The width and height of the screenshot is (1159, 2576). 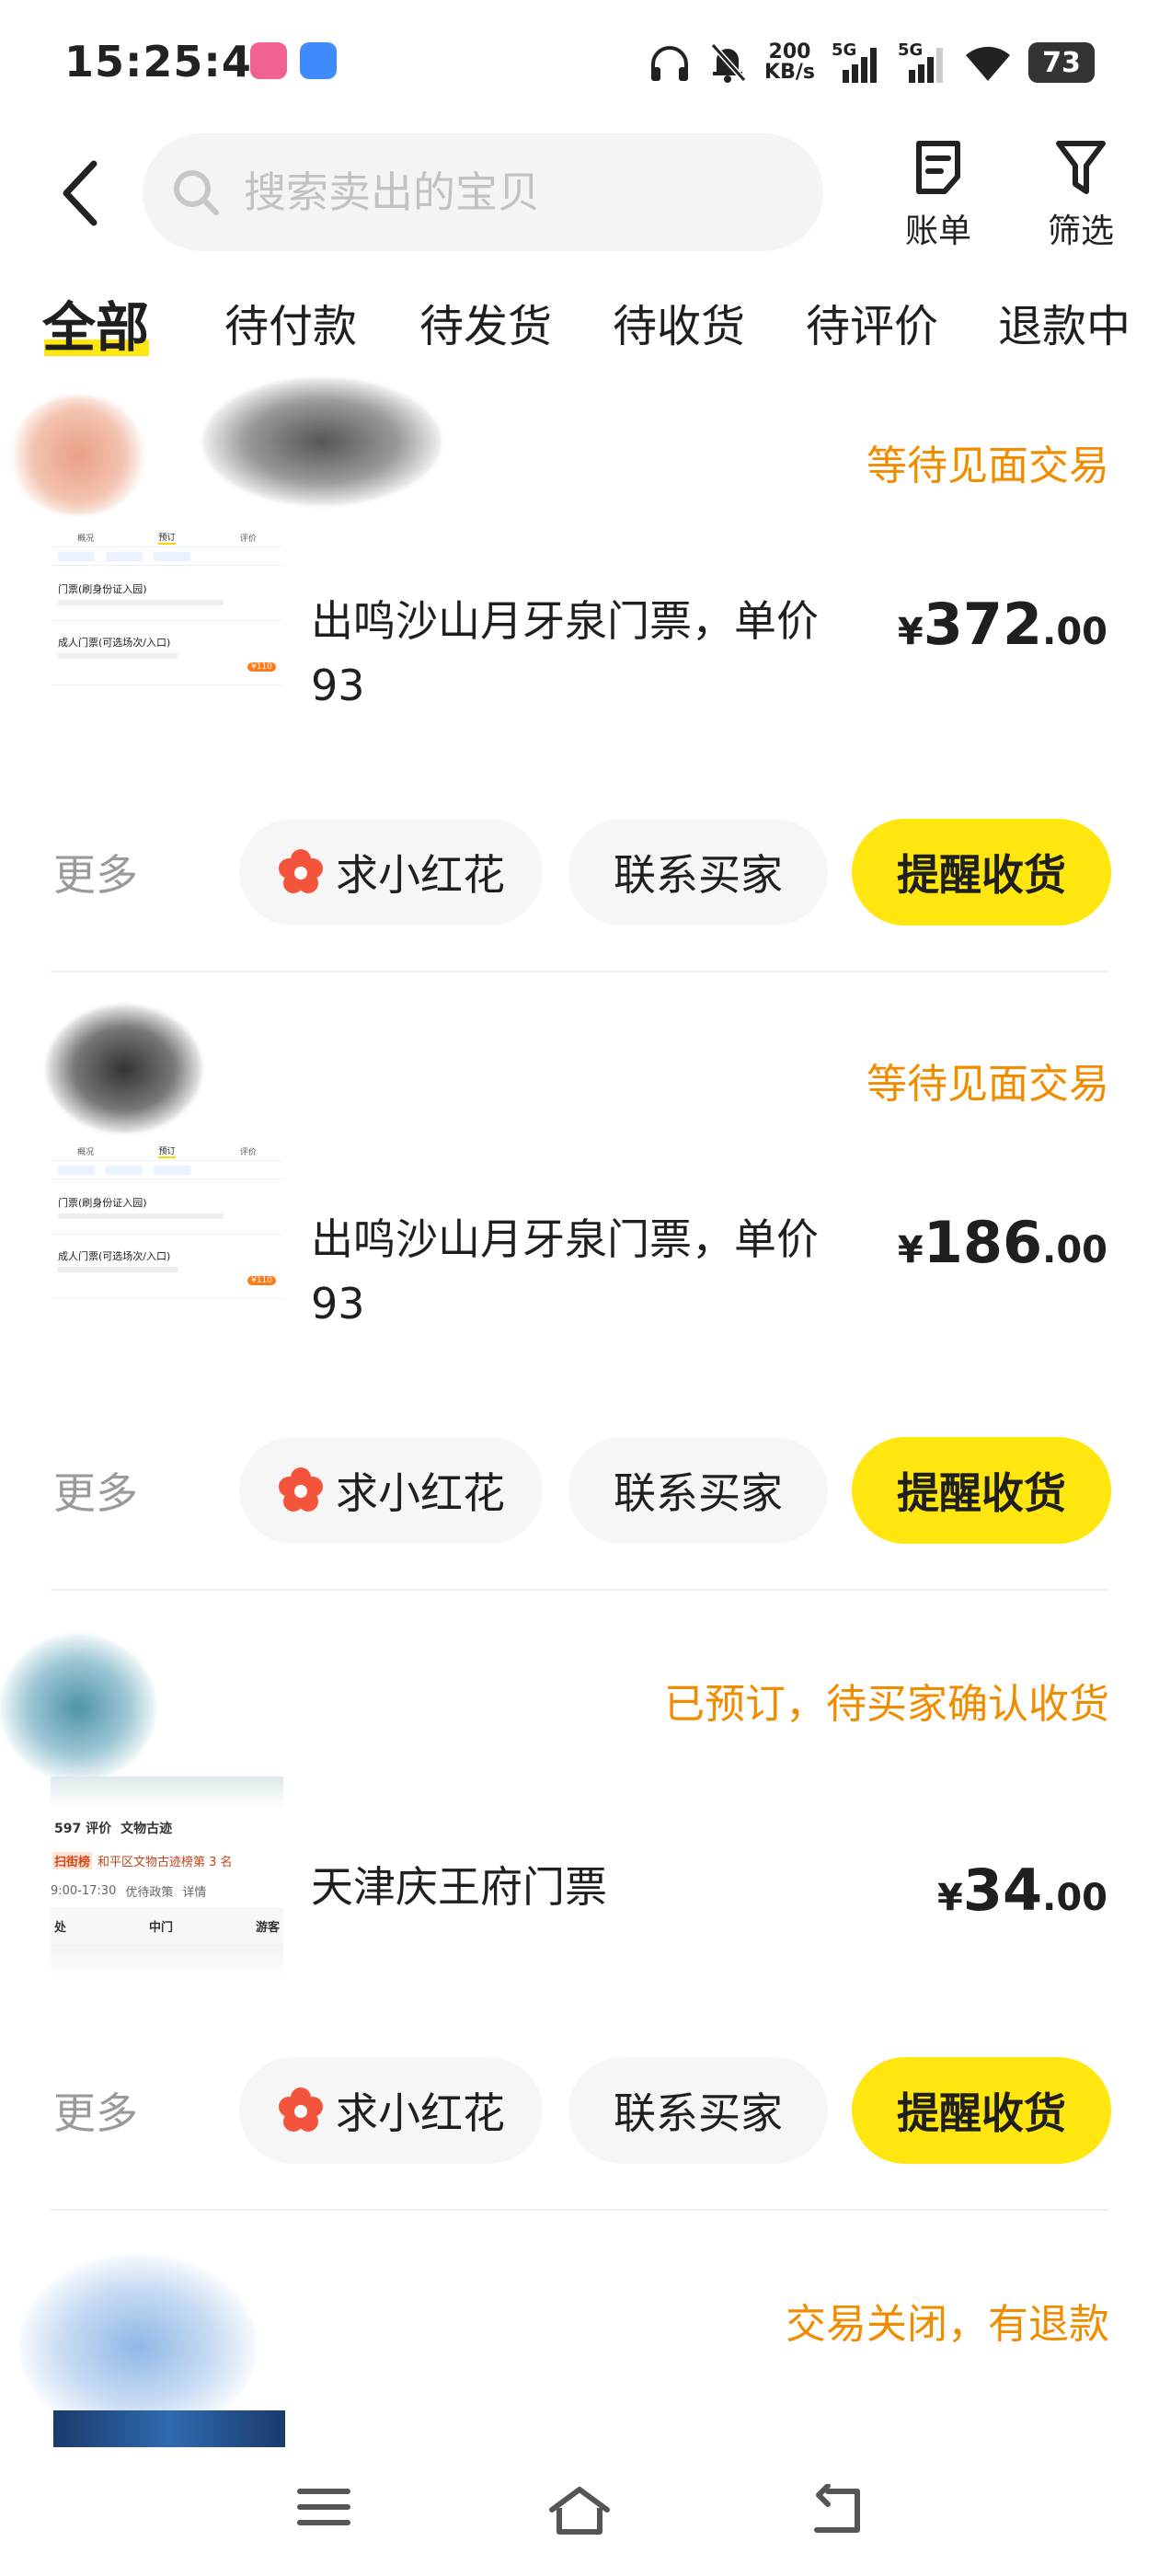 I want to click on system-navigation-bar, so click(x=579, y=2511).